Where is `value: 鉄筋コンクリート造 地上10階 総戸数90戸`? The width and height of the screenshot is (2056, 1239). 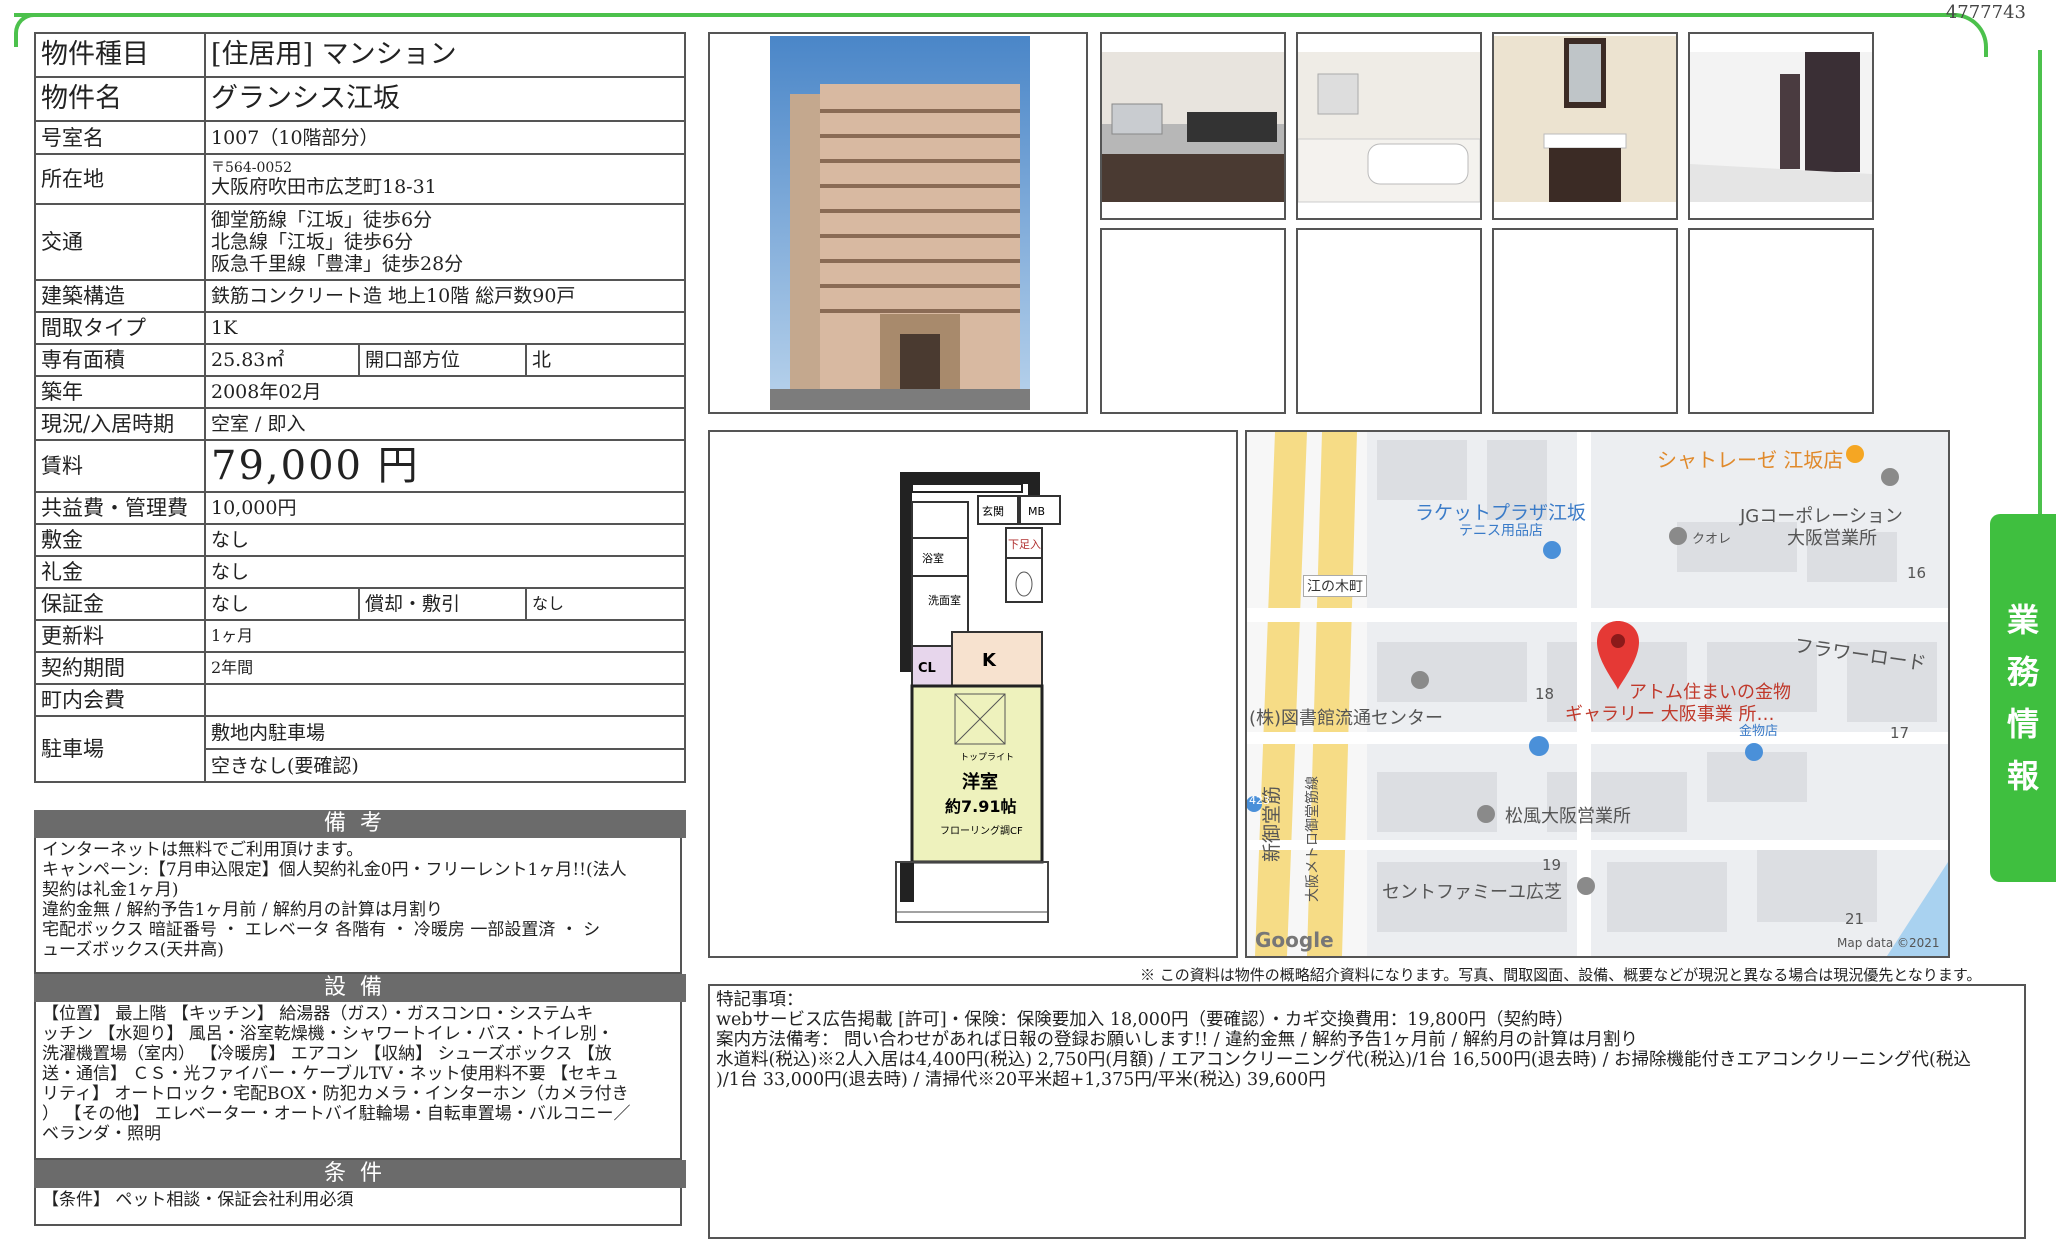
value: 鉄筋コンクリート造 地上10階 総戸数90戸 is located at coordinates (445, 296).